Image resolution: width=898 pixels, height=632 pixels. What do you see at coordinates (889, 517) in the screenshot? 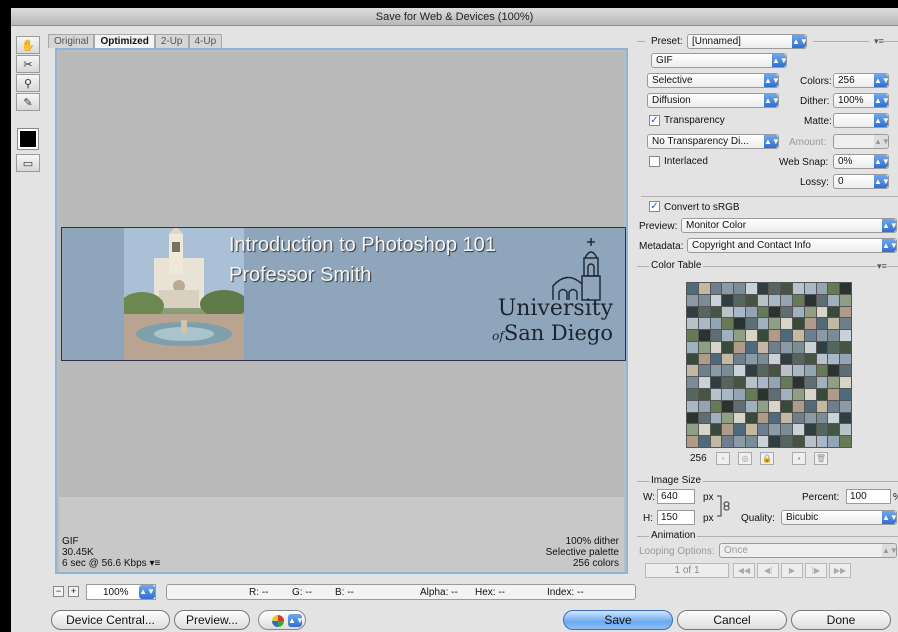
I see `quality-dropdown-arrow: ▲▼` at bounding box center [889, 517].